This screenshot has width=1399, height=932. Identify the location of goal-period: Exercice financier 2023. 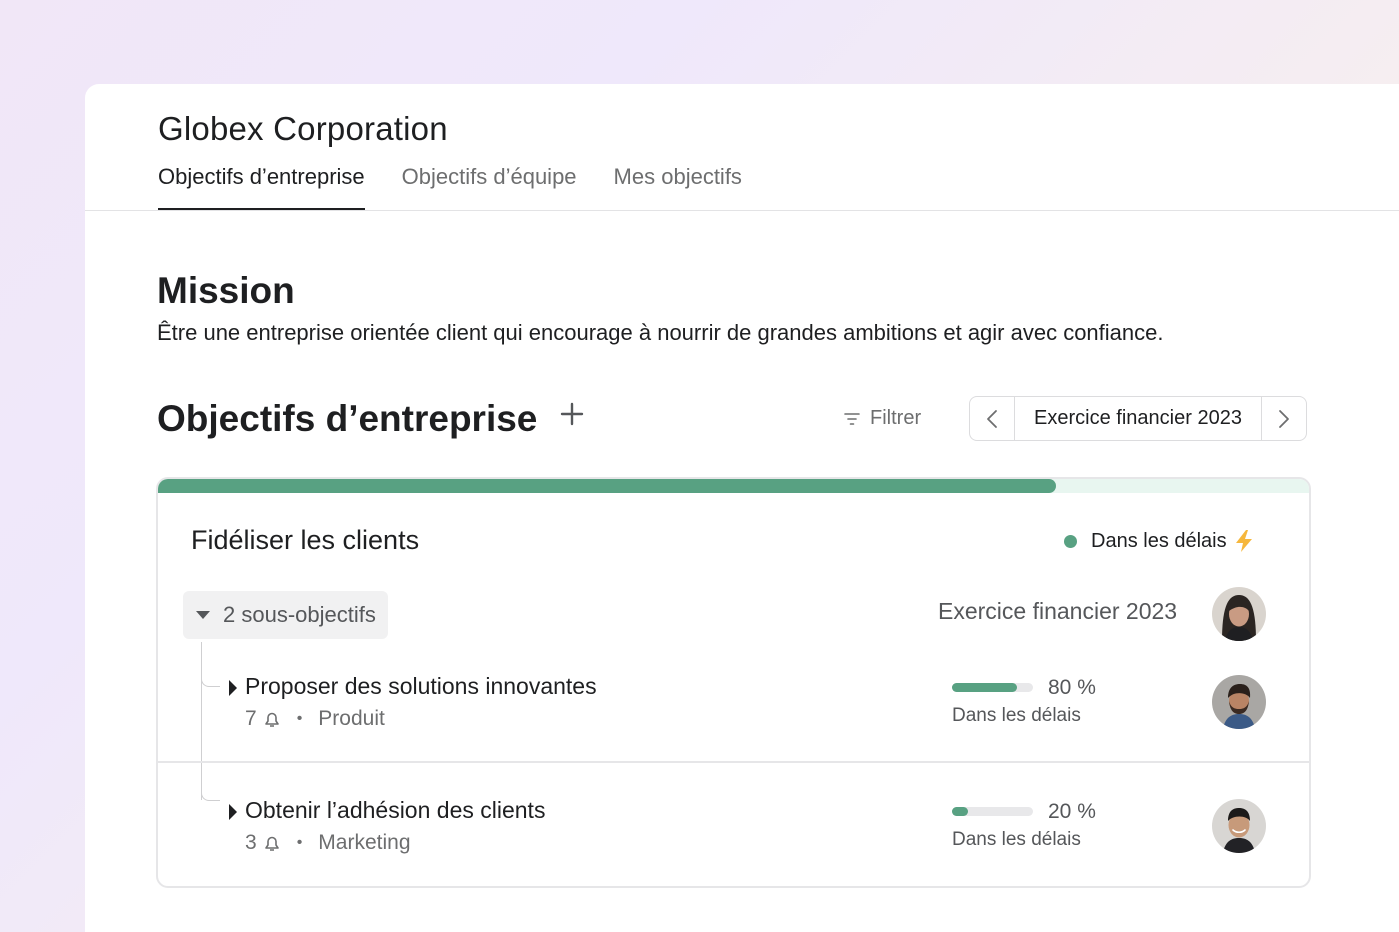
(1058, 611).